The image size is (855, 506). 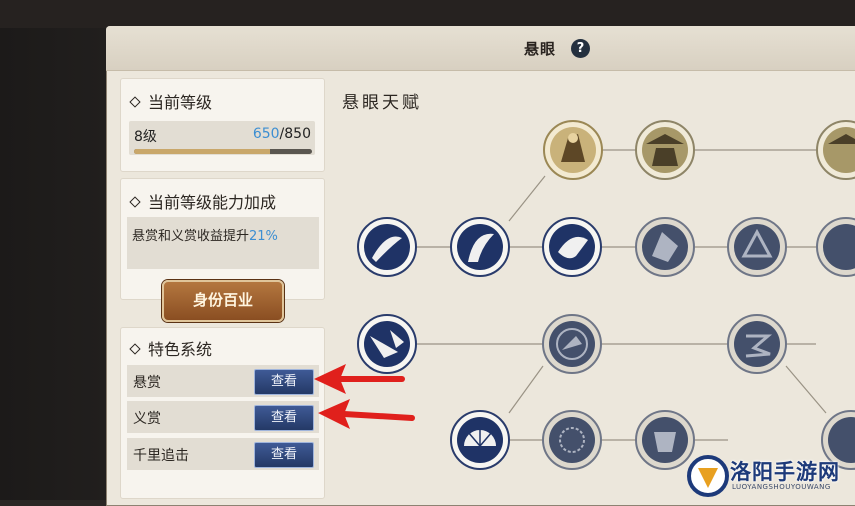 What do you see at coordinates (781, 487) in the screenshot?
I see `watermark-subtext: LUOYANGSHOUYOUWANG` at bounding box center [781, 487].